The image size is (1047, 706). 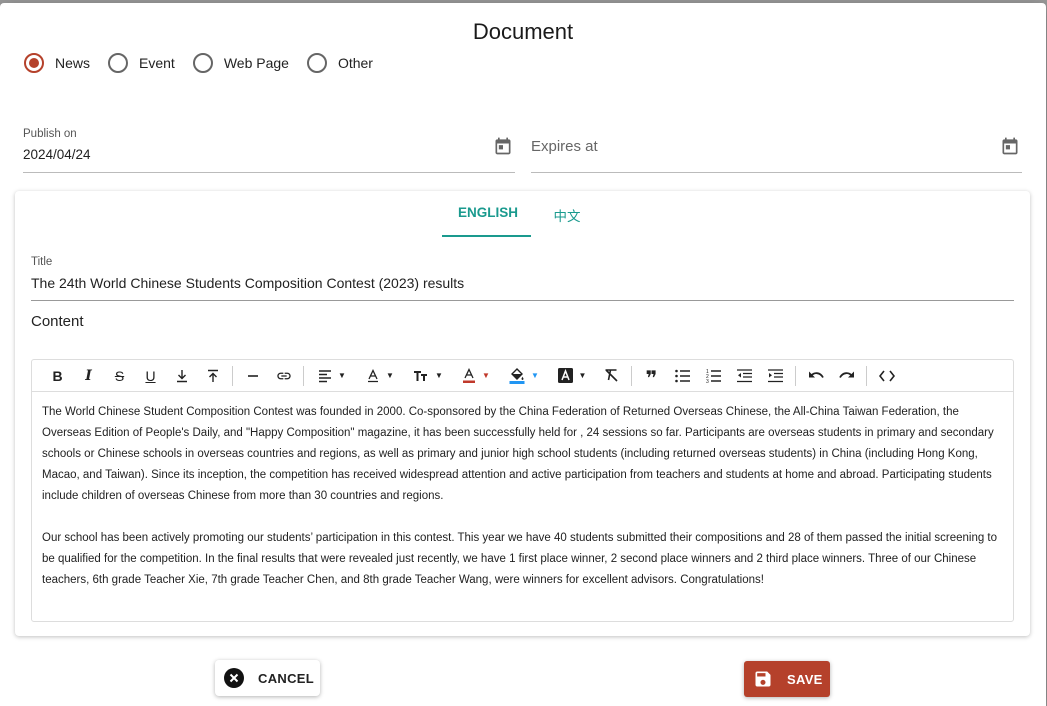 I want to click on radio-event: Event, so click(x=141, y=63).